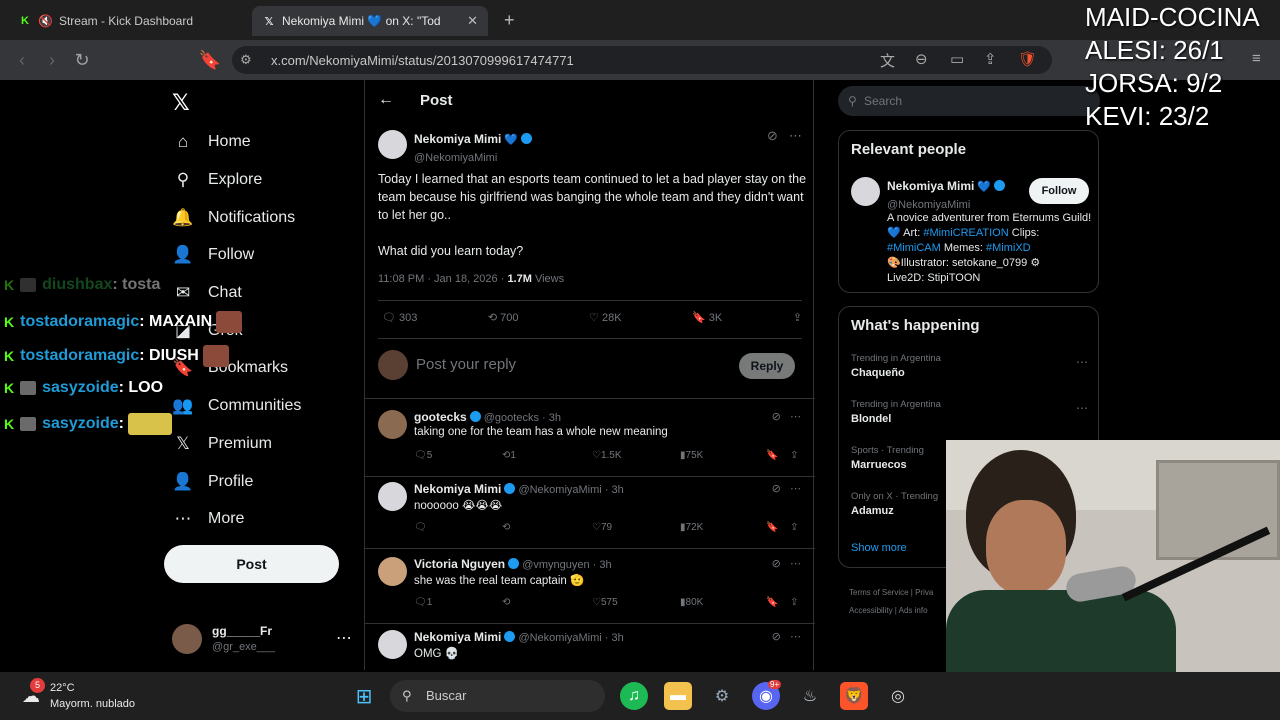 This screenshot has width=1280, height=720. I want to click on x-logo-icon: 𝕏, so click(181, 103).